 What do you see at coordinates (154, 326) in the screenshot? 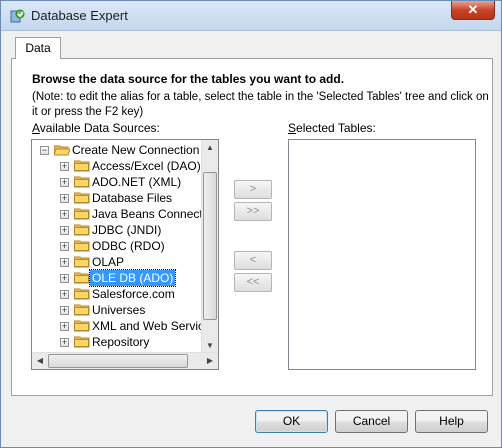
I see `tree-item-label: XML and Web Services` at bounding box center [154, 326].